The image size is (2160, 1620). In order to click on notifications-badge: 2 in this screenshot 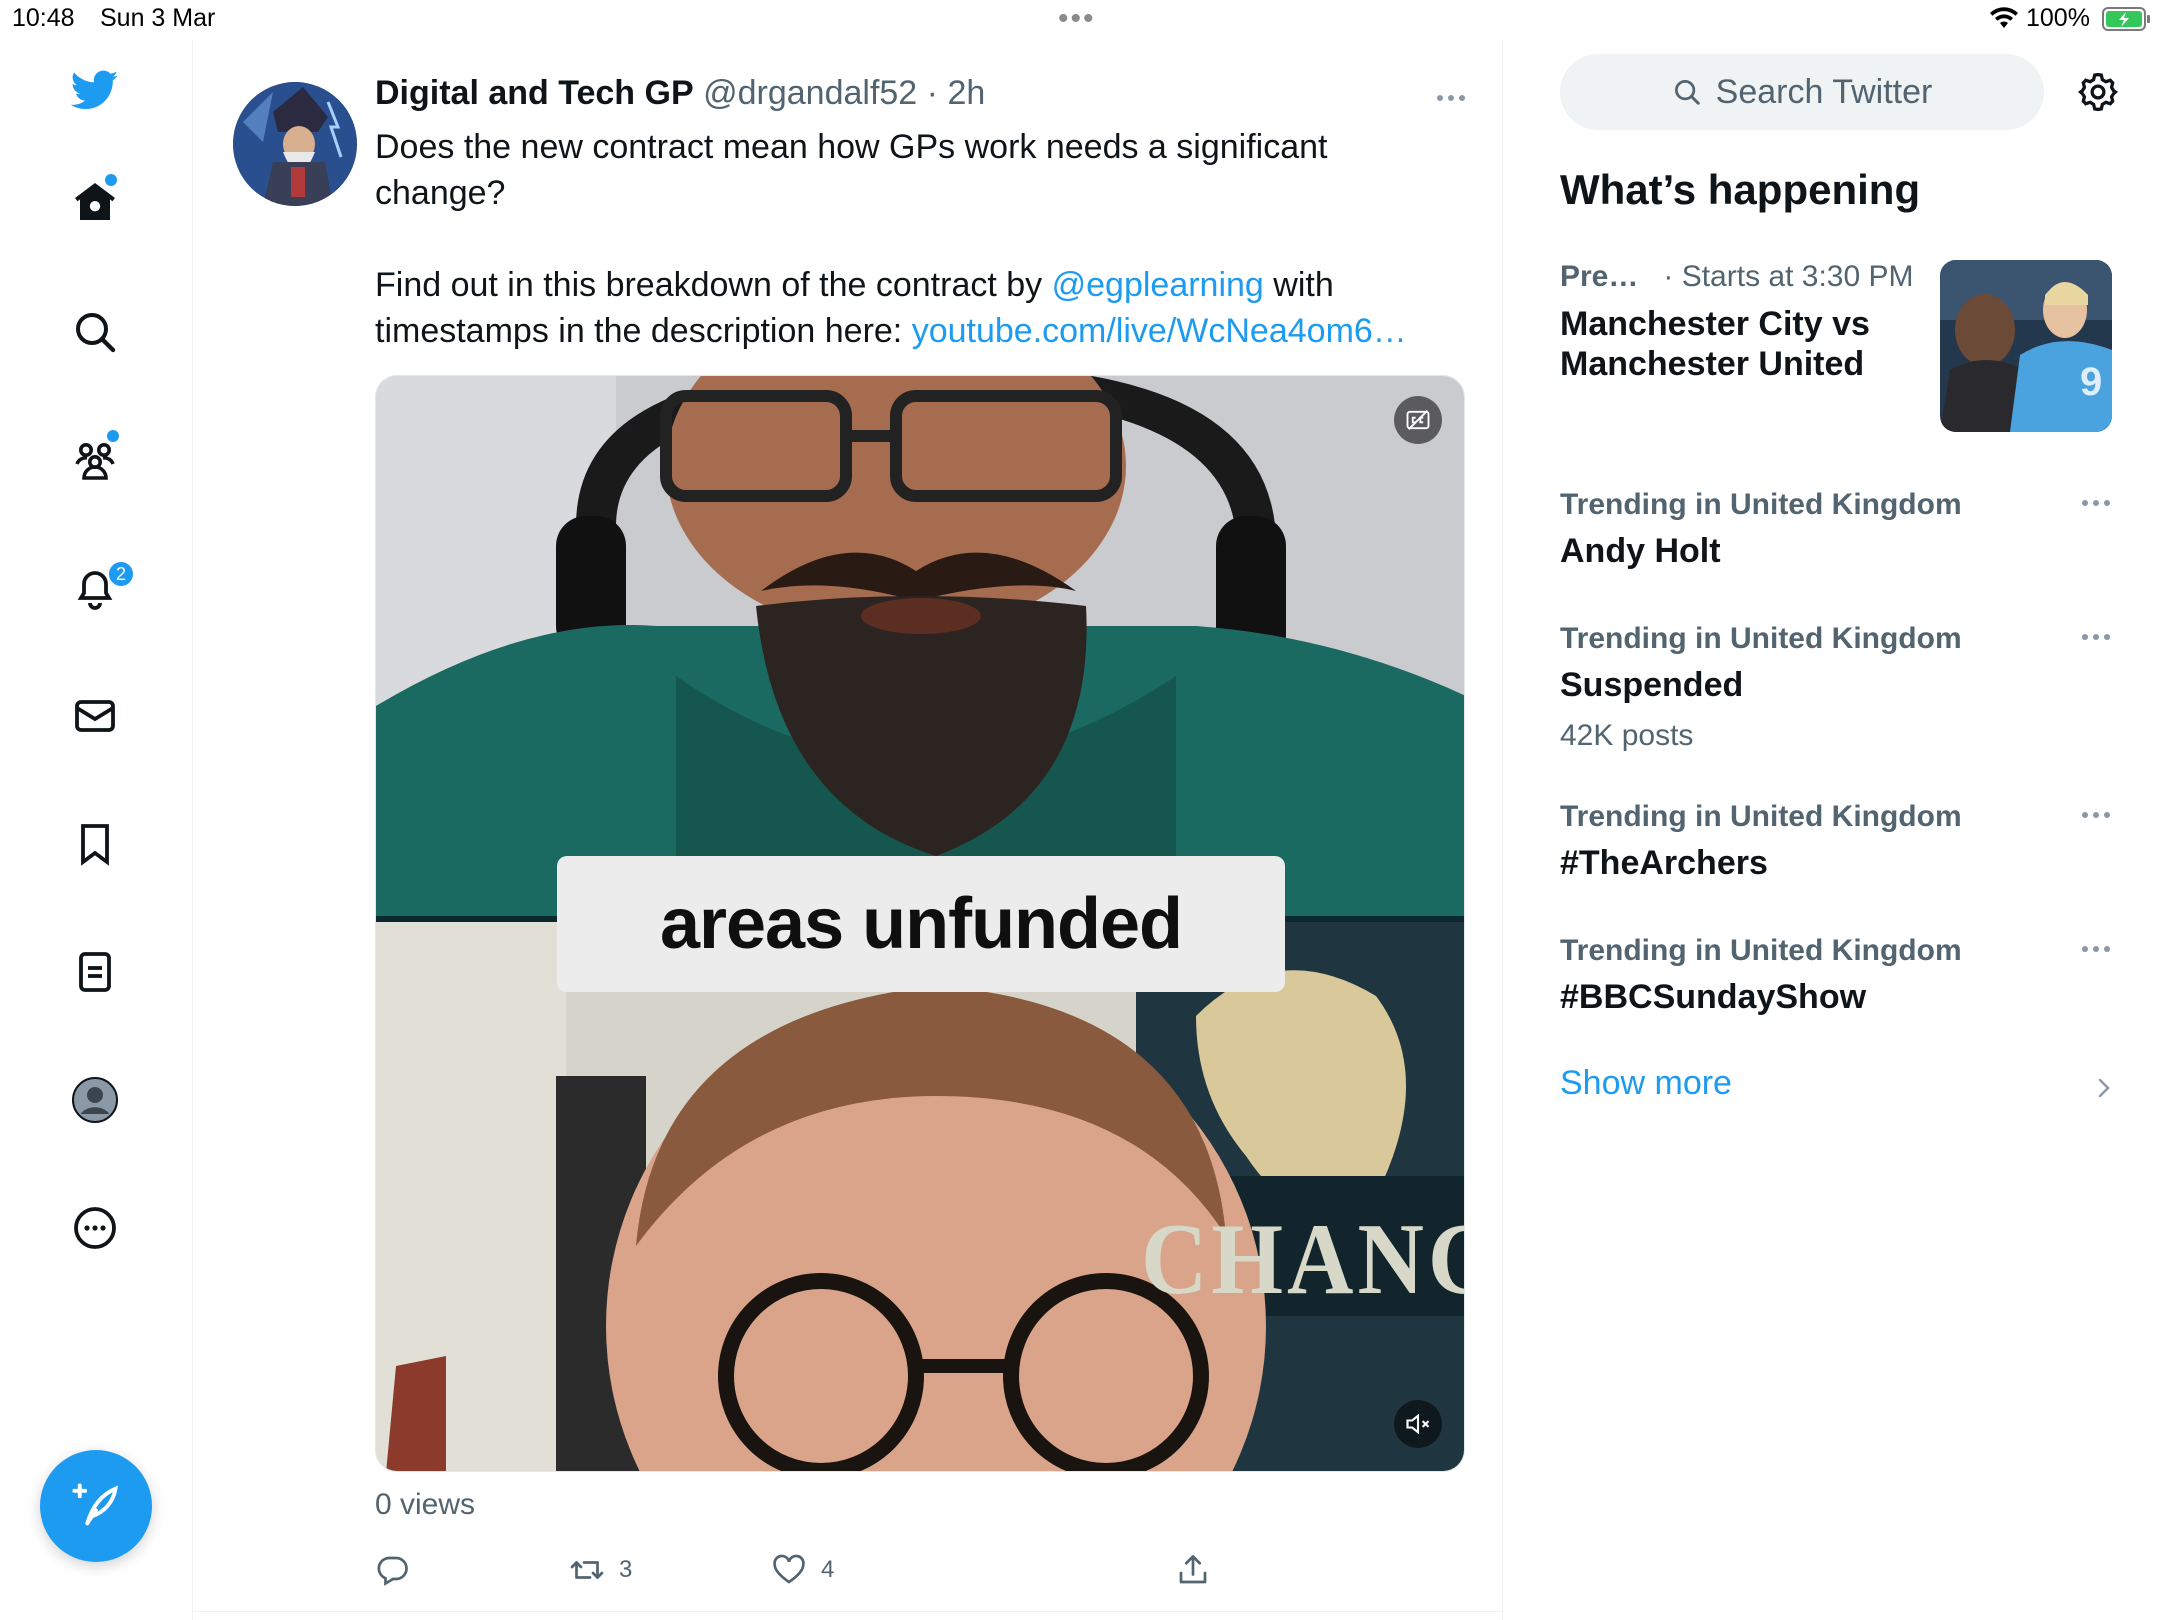, I will do `click(121, 574)`.